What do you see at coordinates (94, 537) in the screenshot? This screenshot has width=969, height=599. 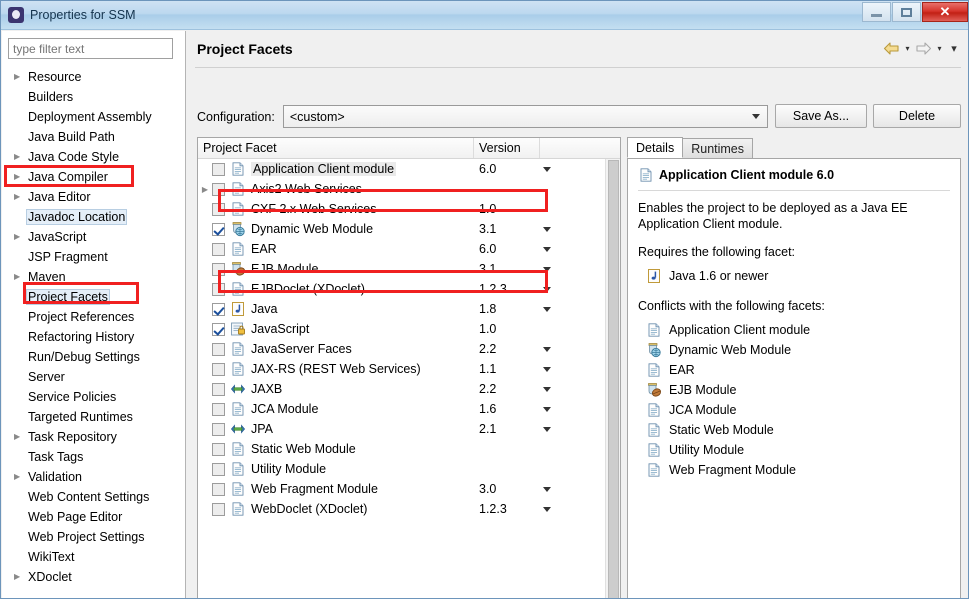 I see `sidebar-item-web-project-settings: ▶Web Project Settings` at bounding box center [94, 537].